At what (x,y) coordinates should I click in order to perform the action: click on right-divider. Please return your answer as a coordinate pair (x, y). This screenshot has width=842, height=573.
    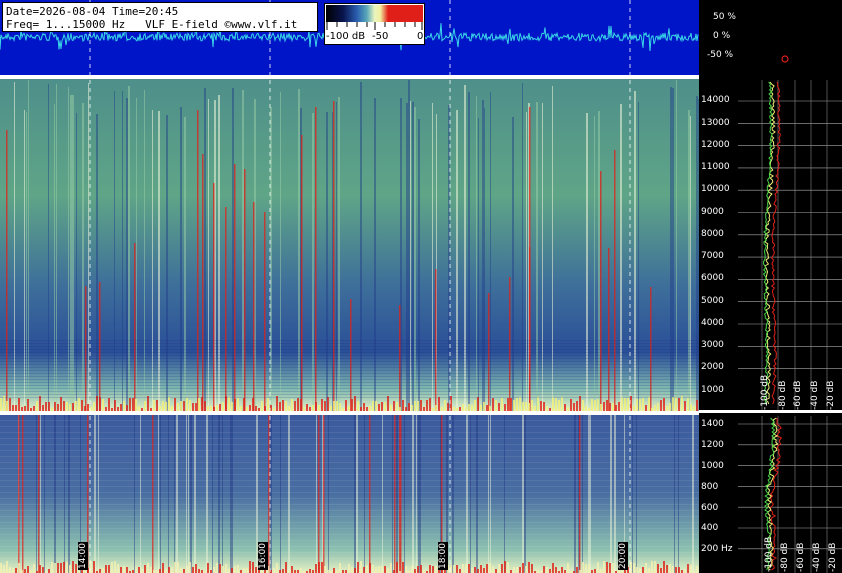
    Looking at the image, I should click on (770, 411).